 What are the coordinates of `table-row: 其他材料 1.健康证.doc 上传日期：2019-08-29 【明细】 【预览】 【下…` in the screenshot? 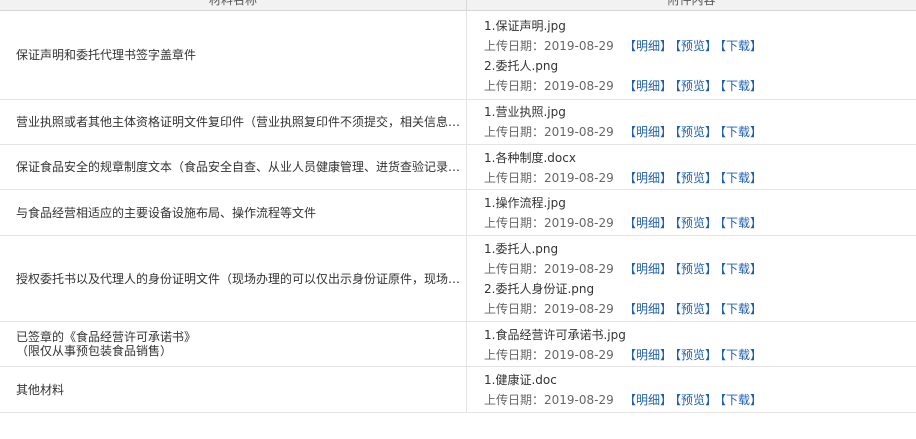 It's located at (458, 390).